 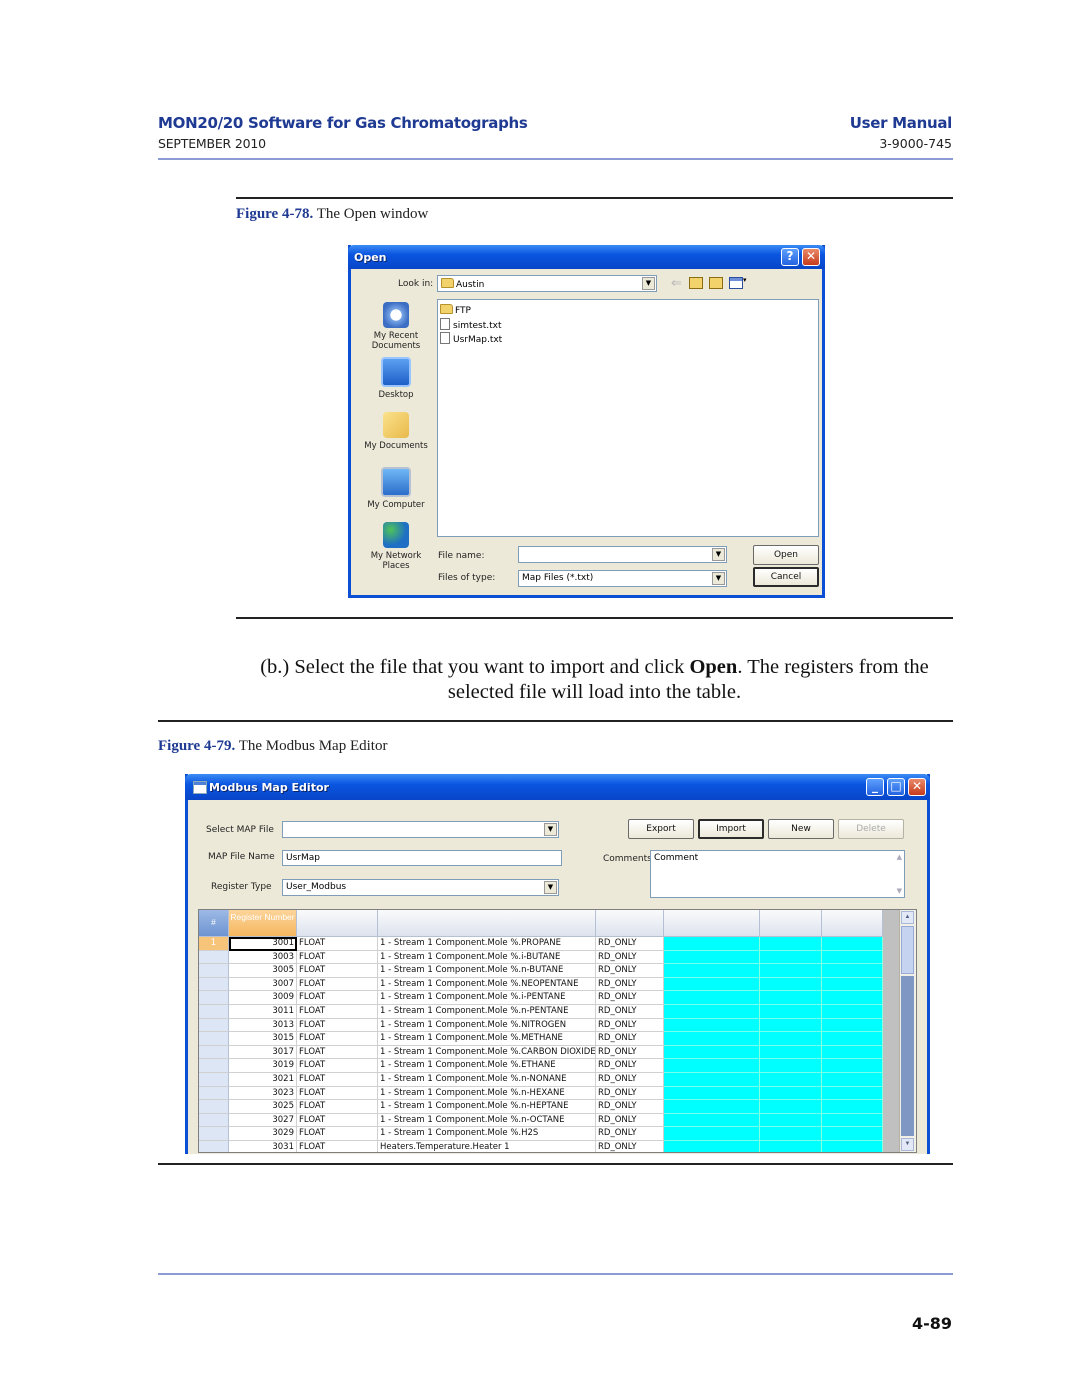 I want to click on grid-cell-desc: 1 - Stream 1 Component.Mole %.ETHANE, so click(x=487, y=1066).